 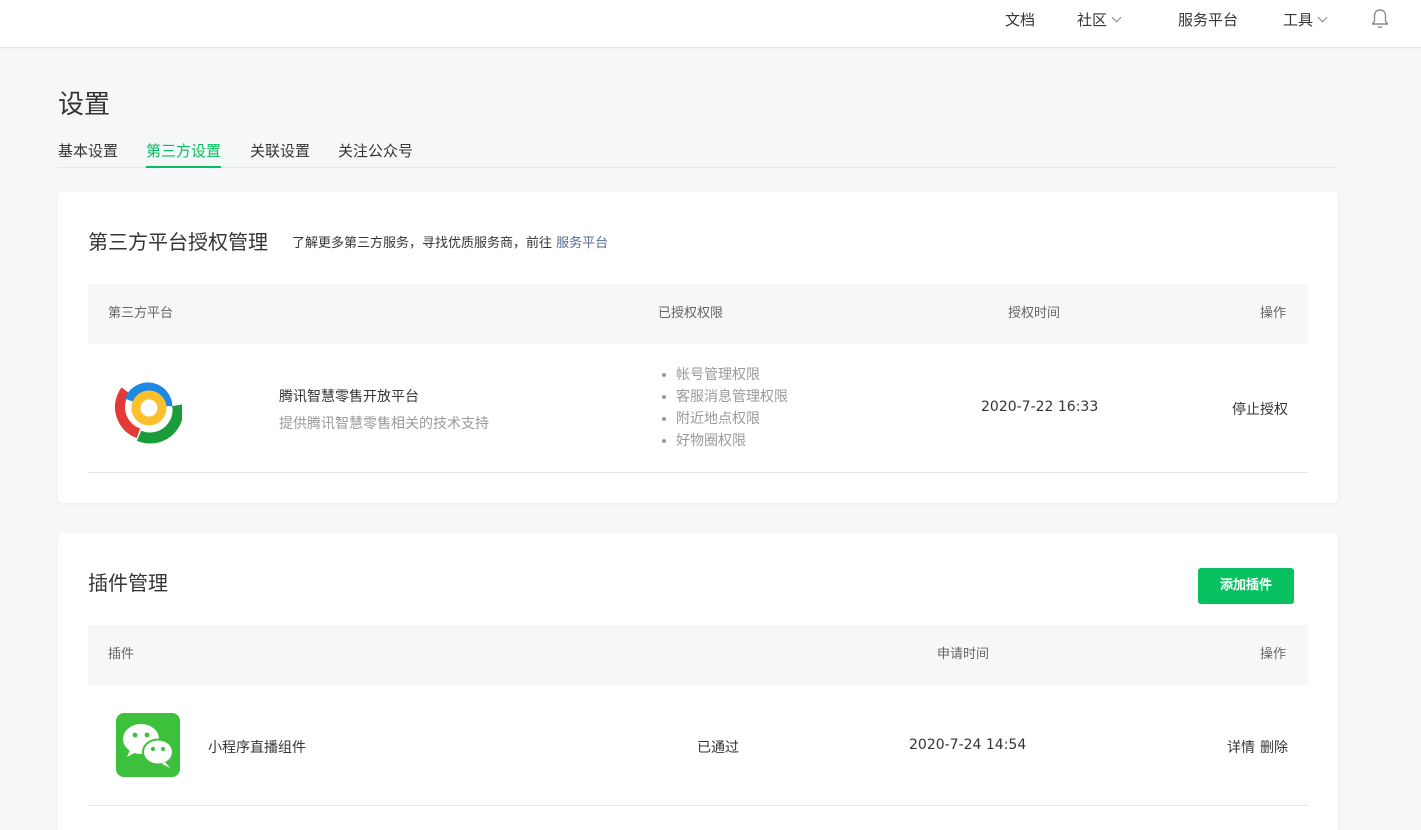 I want to click on third-party-auth-title: 第三方平台授权管理, so click(x=178, y=242).